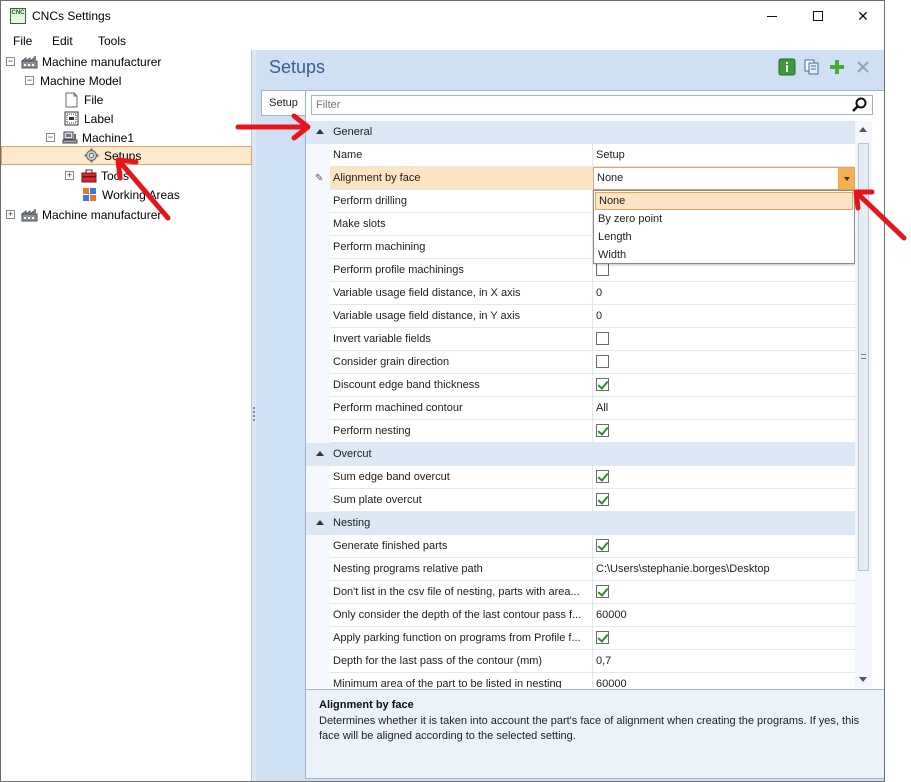 This screenshot has width=911, height=782. Describe the element at coordinates (461, 477) in the screenshot. I see `property-name: Sum edge band overcut` at that location.